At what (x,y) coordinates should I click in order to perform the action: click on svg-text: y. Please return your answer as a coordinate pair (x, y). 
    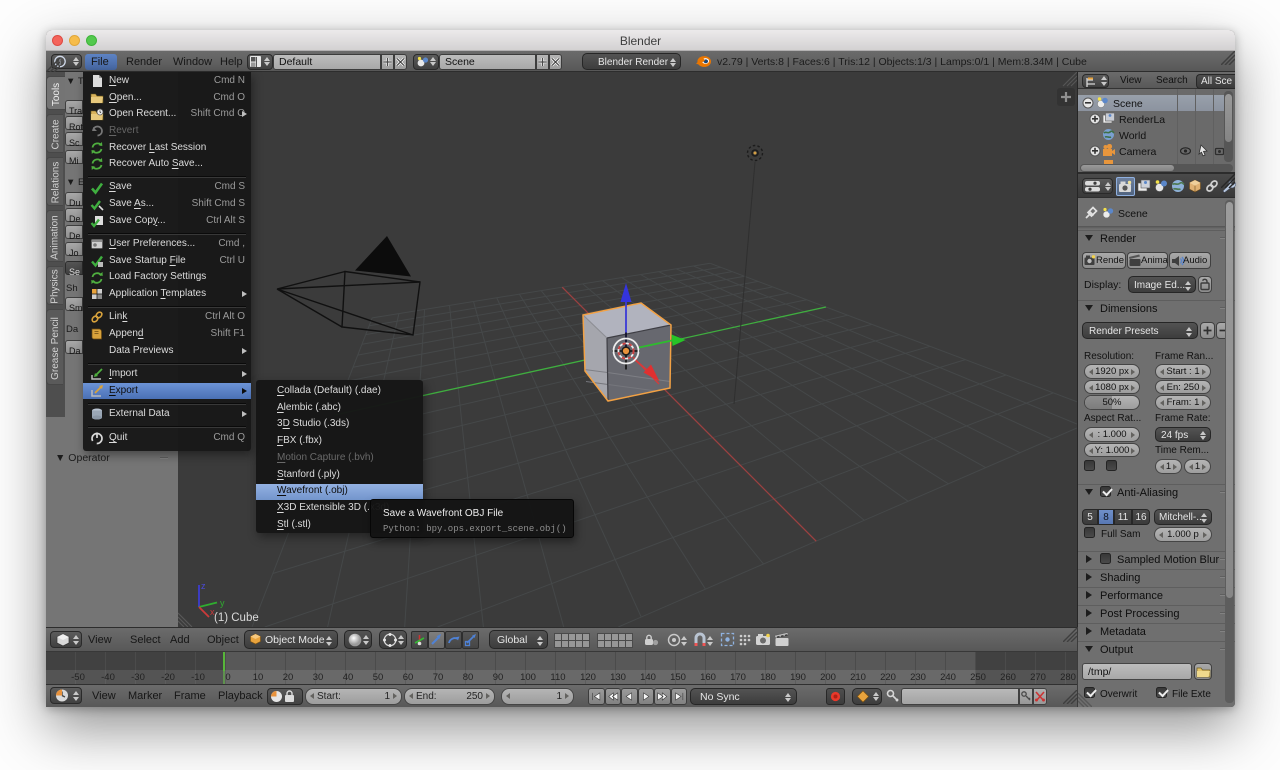
    Looking at the image, I should click on (222, 603).